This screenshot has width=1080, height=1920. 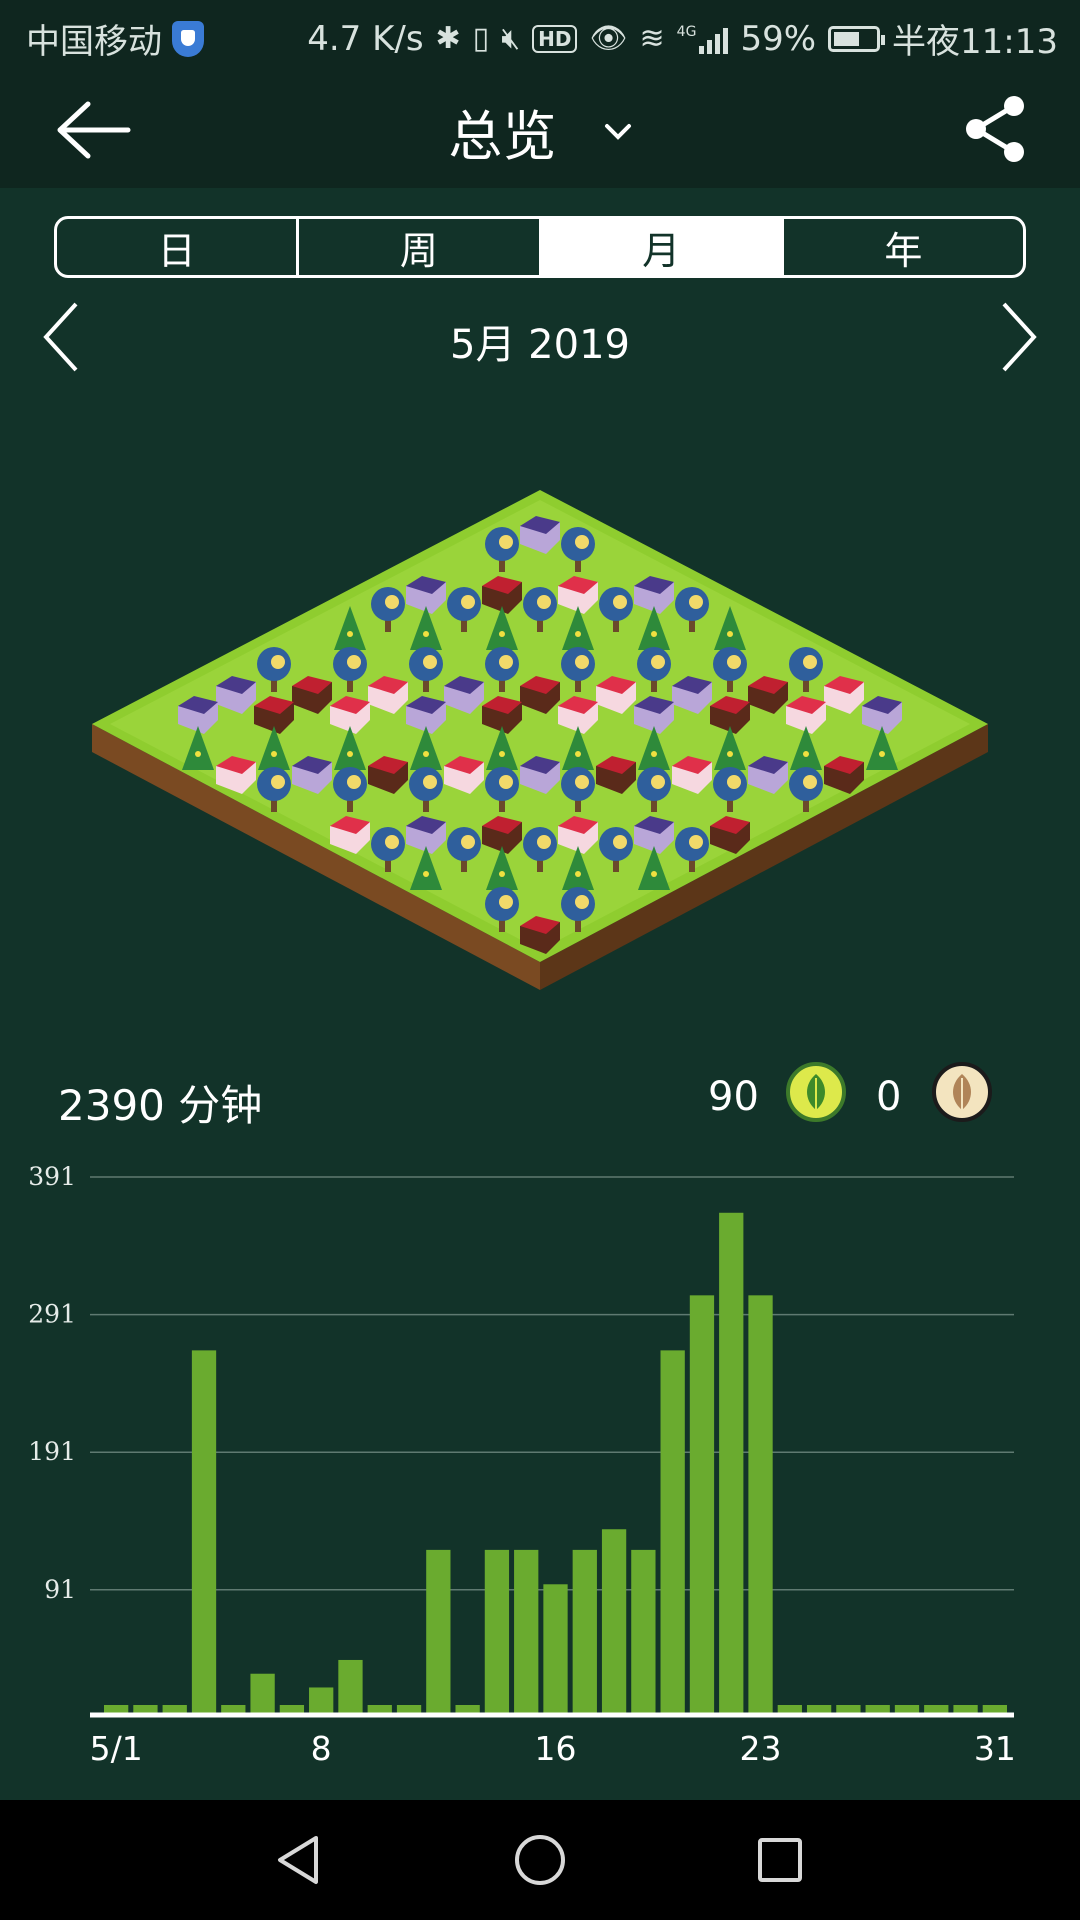 What do you see at coordinates (995, 129) in the screenshot?
I see `share-icon` at bounding box center [995, 129].